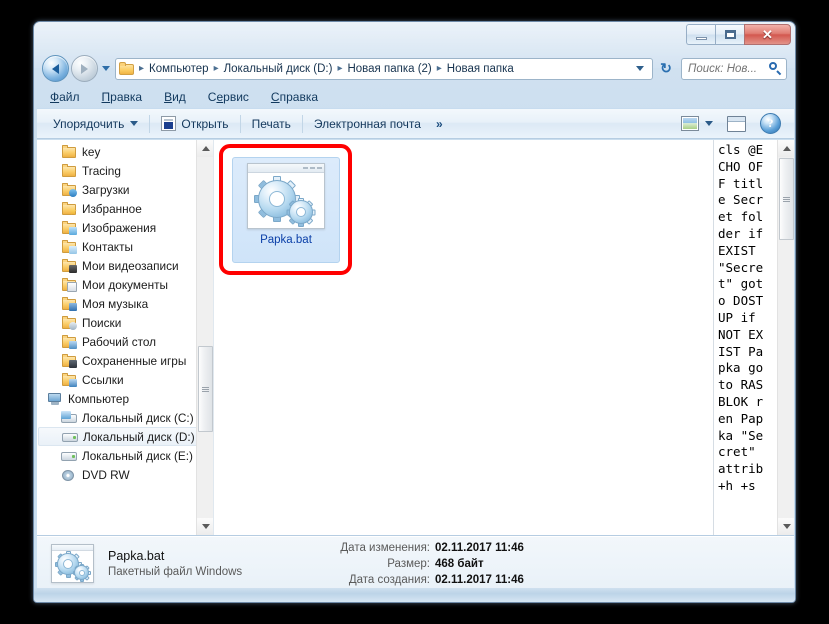 The image size is (829, 624). I want to click on close-button: ✕, so click(767, 34).